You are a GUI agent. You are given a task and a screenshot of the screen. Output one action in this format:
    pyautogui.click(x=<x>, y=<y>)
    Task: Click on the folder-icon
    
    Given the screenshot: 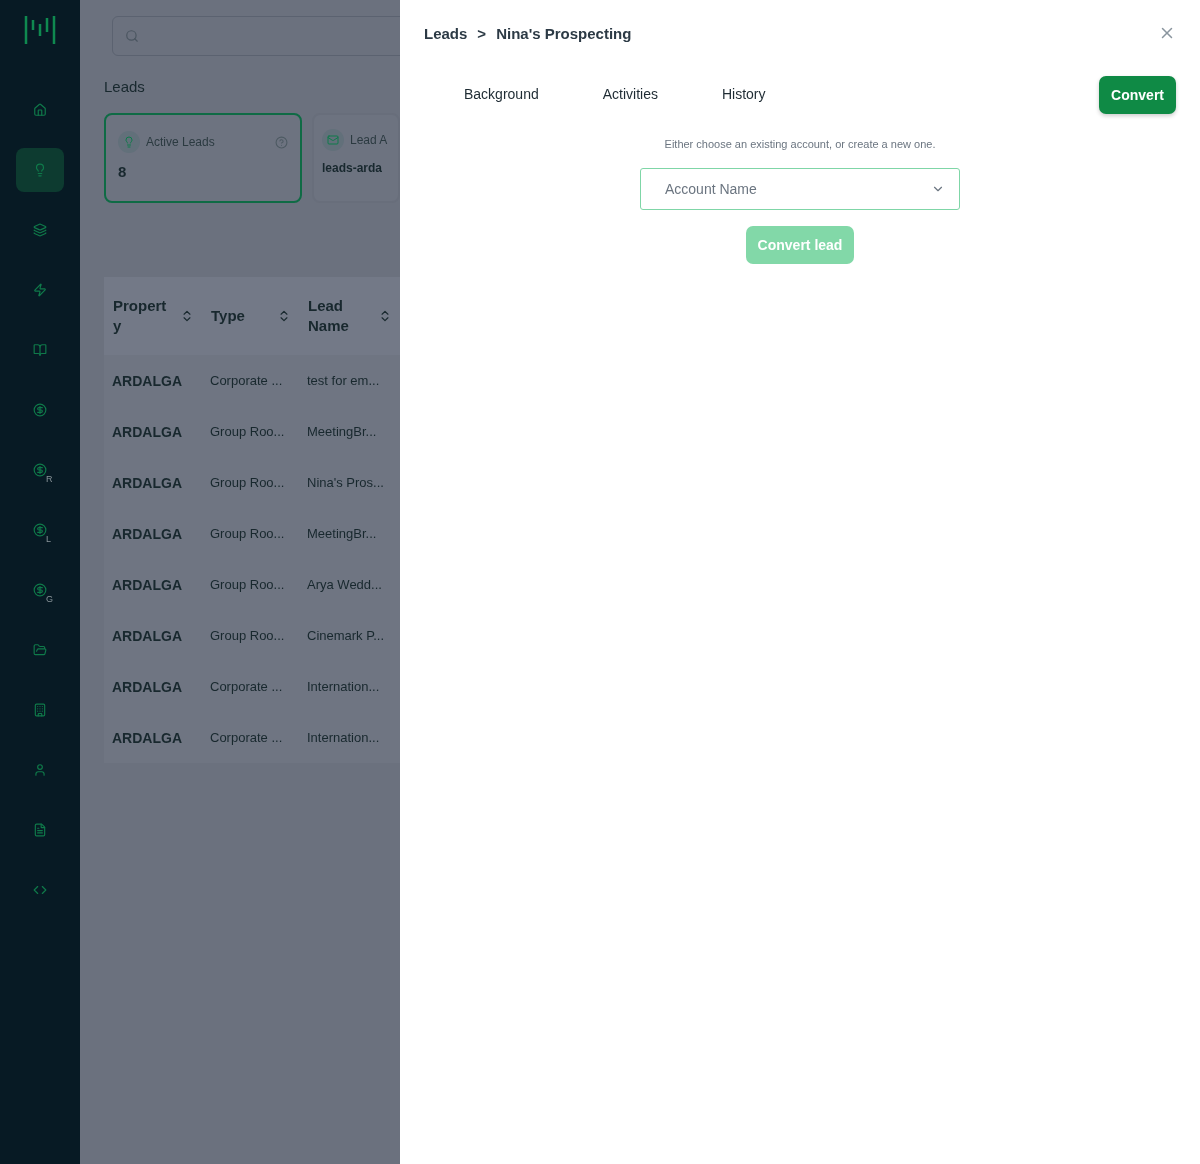 What is the action you would take?
    pyautogui.click(x=40, y=650)
    